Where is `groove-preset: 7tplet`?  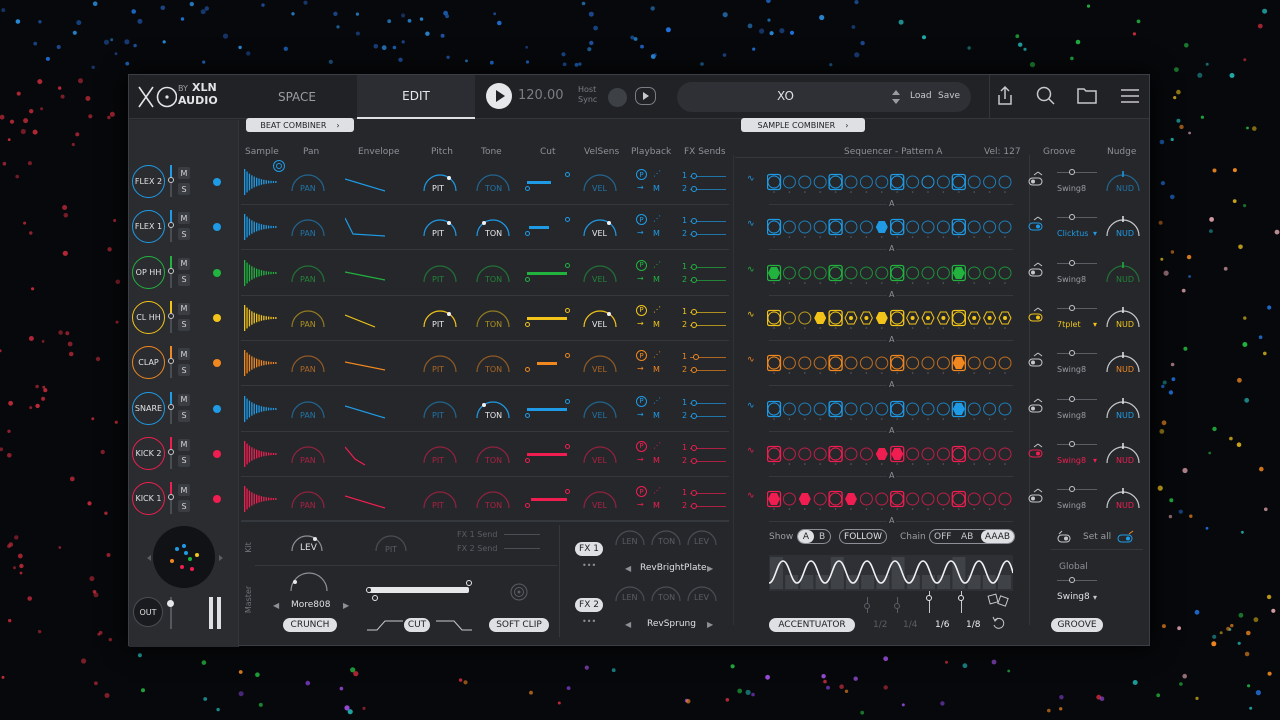
groove-preset: 7tplet is located at coordinates (1069, 324).